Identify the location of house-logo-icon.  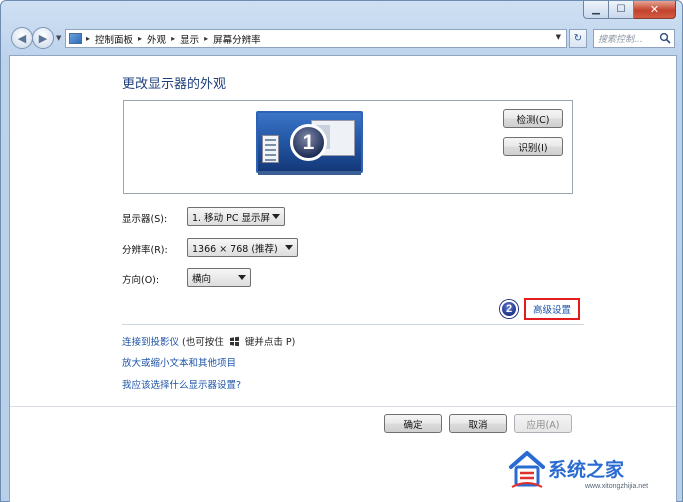
(527, 469).